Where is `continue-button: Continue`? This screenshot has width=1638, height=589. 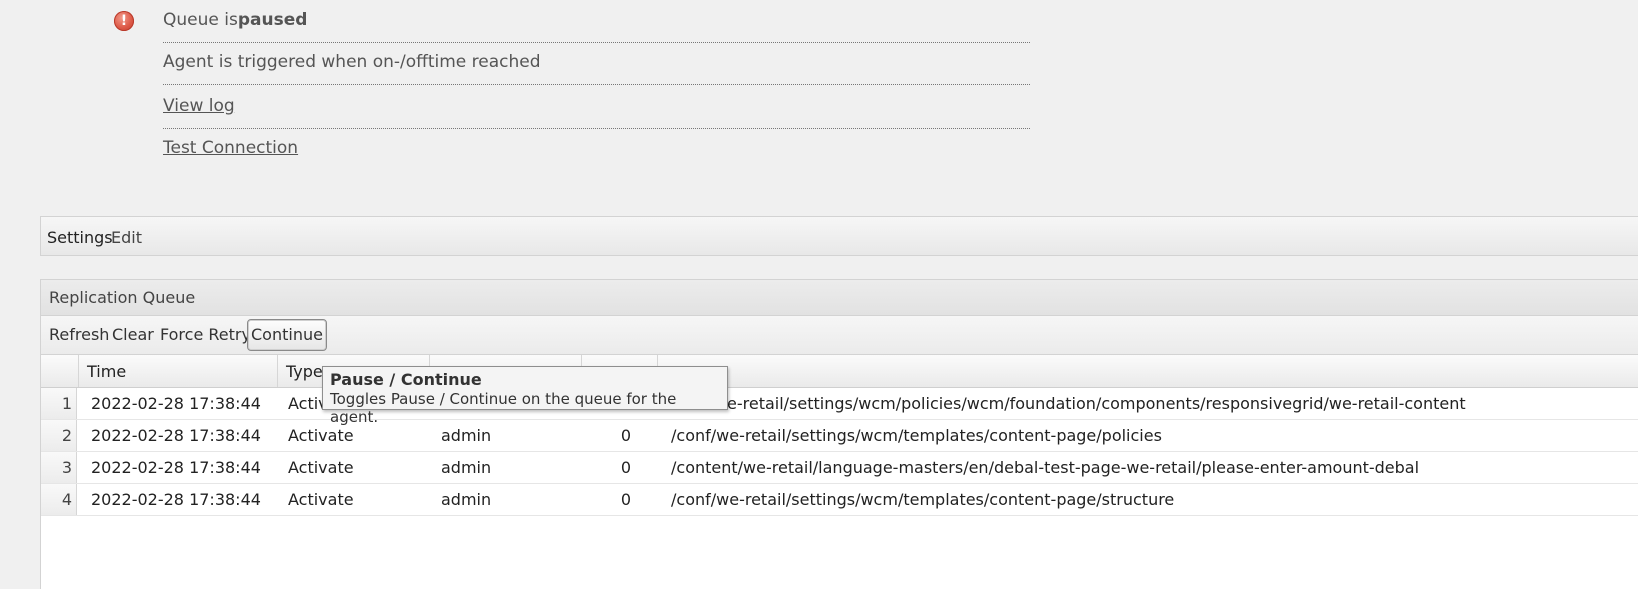
continue-button: Continue is located at coordinates (287, 335).